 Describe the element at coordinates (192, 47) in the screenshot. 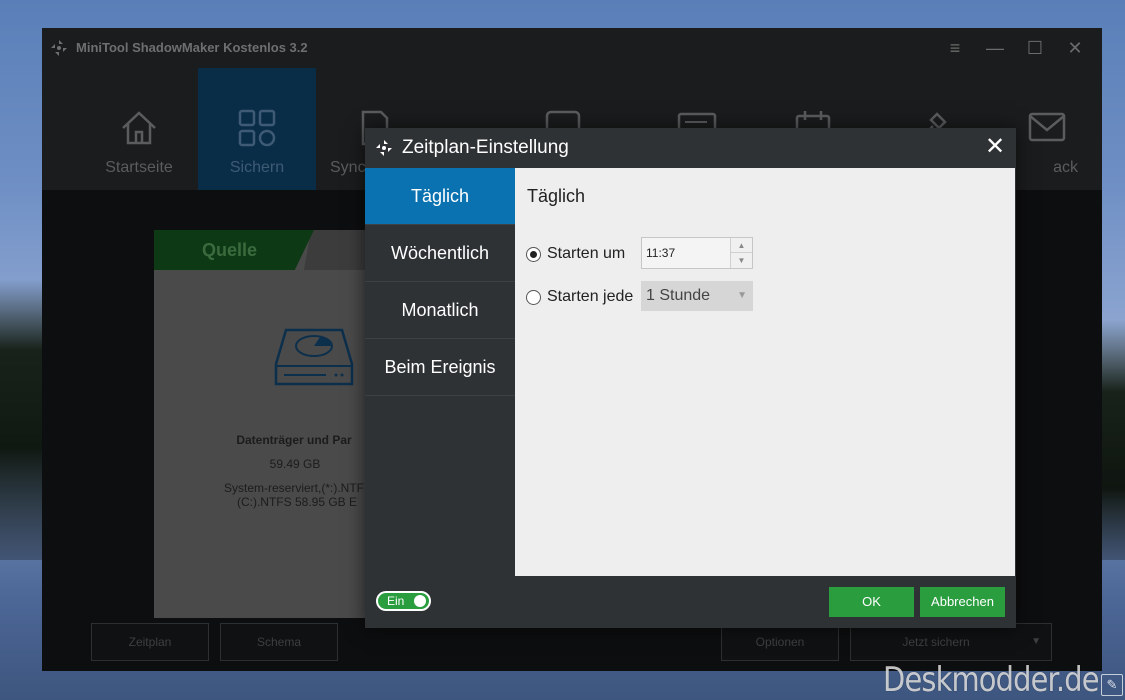

I see `app-title: MiniTool ShadowMaker Kostenlos 3.2` at that location.